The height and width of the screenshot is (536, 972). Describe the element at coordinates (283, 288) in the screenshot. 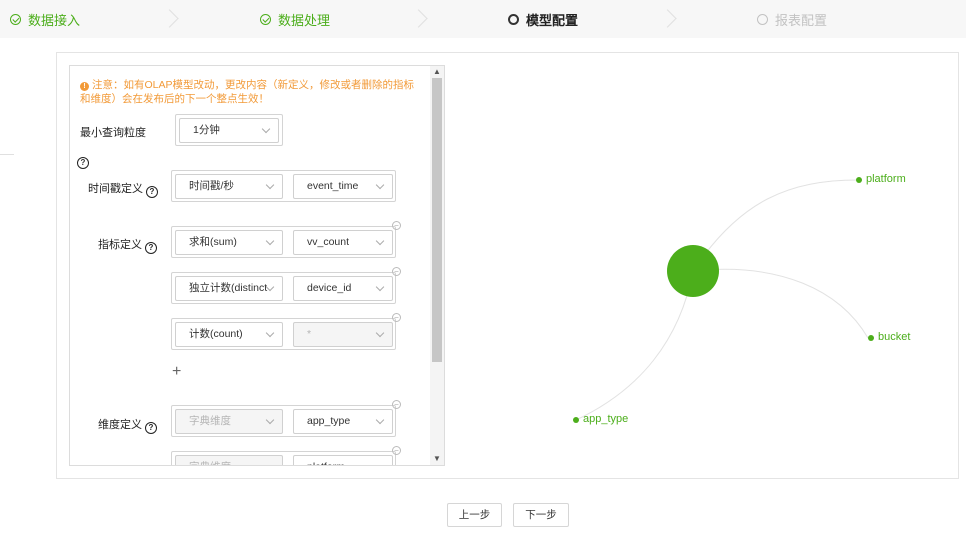

I see `metric-row: 独立计数(distinct device_id` at that location.